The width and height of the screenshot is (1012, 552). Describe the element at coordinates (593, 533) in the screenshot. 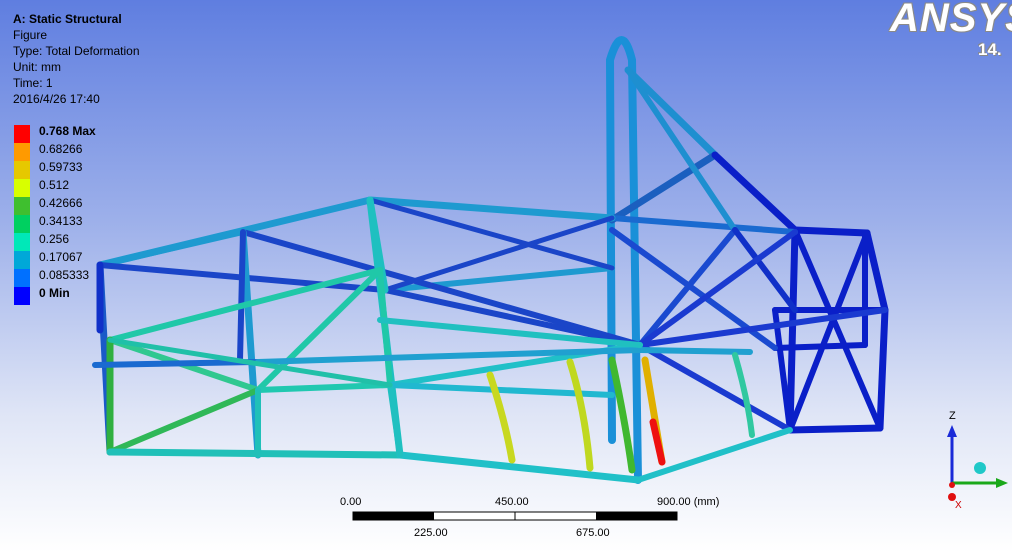

I see `scale-label-675: 675.00` at that location.